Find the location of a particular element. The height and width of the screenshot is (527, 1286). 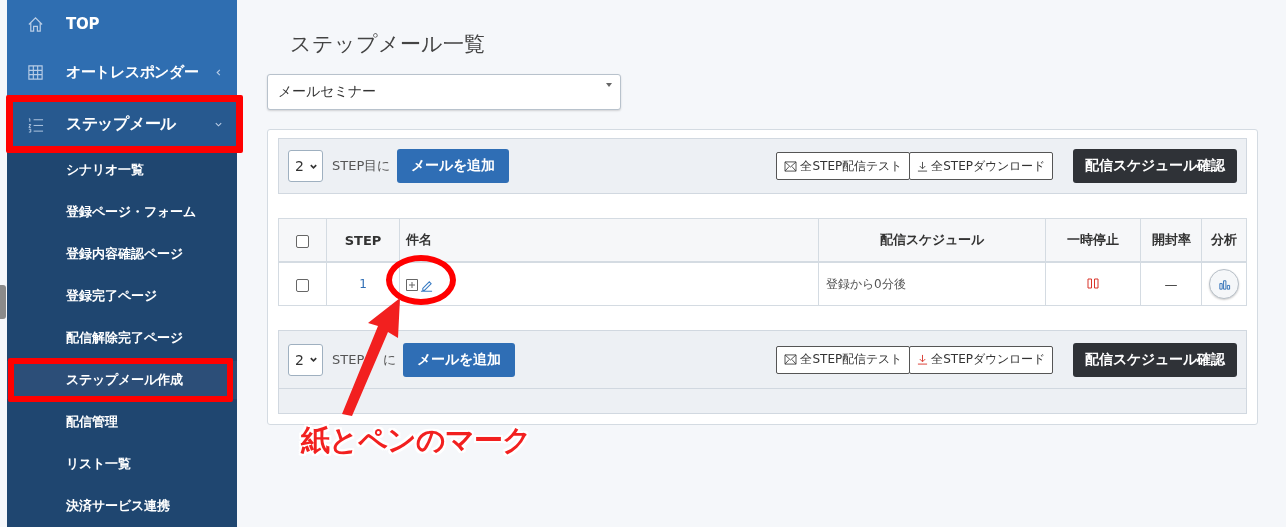

home-icon is located at coordinates (35, 24).